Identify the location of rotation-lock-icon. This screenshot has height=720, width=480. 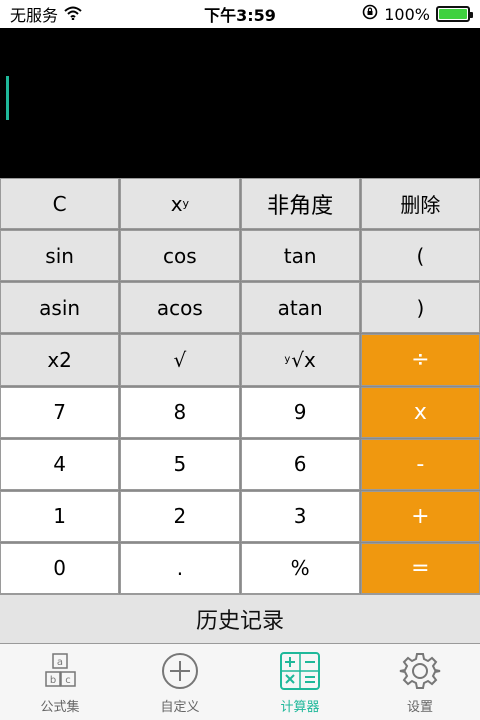
(370, 14).